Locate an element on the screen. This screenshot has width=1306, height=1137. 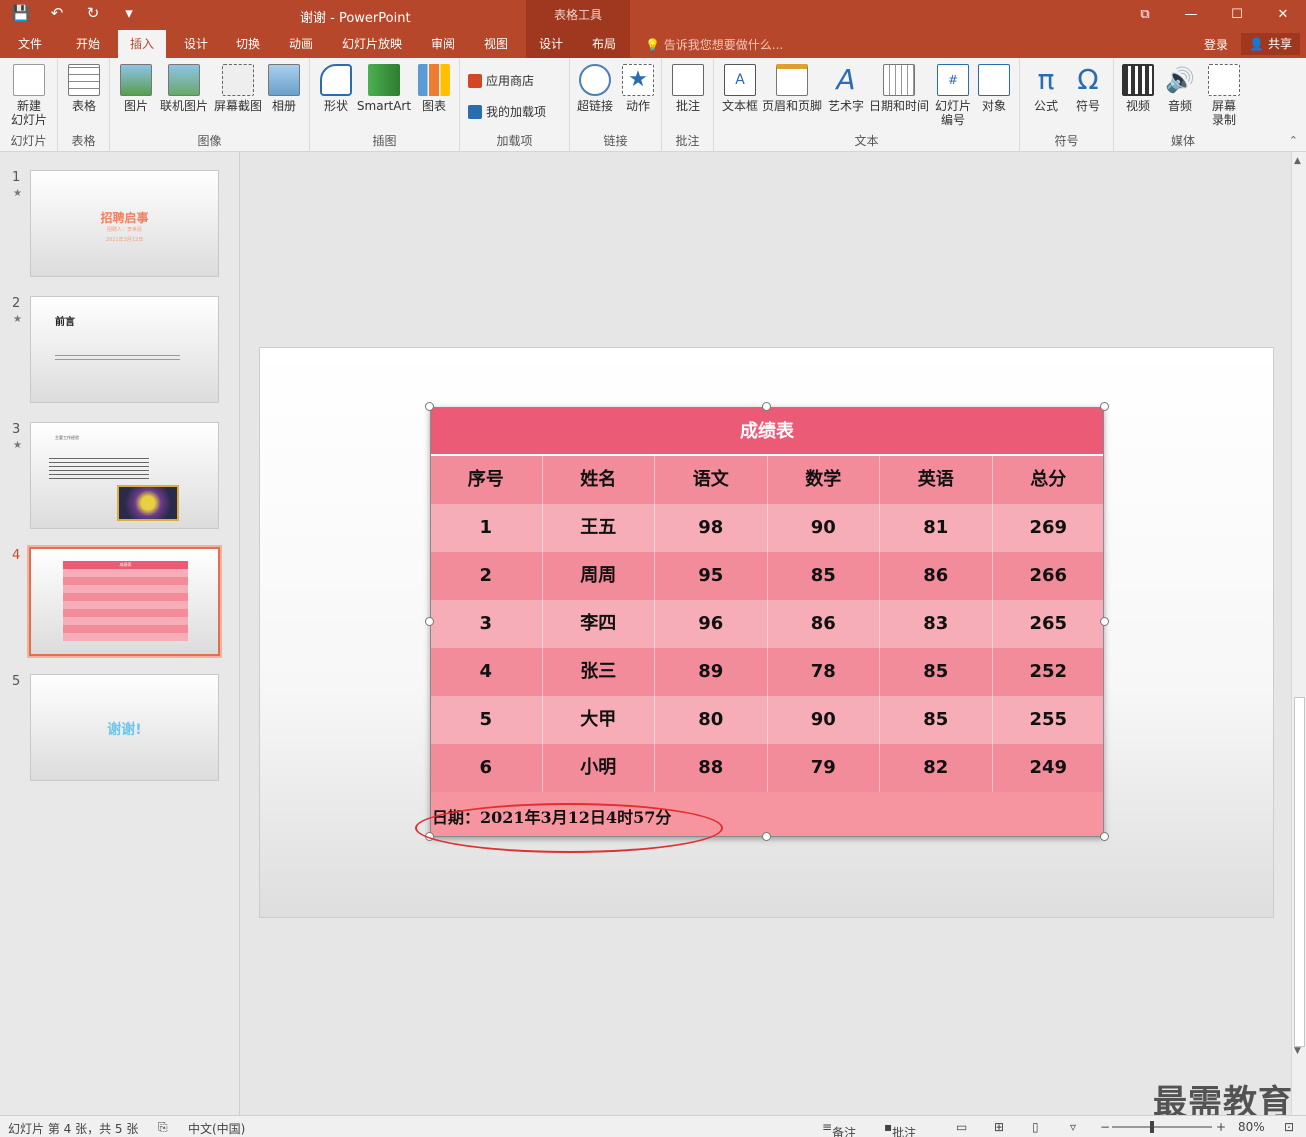
smartart-button: SmartArt is located at coordinates (384, 88).